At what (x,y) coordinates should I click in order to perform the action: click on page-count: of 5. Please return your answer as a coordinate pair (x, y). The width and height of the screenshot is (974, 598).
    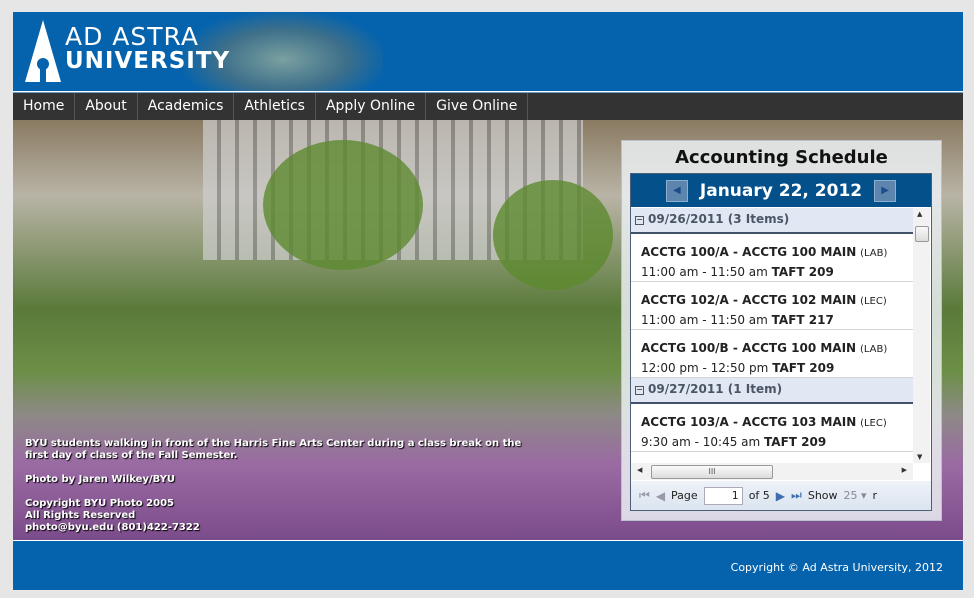
    Looking at the image, I should click on (759, 495).